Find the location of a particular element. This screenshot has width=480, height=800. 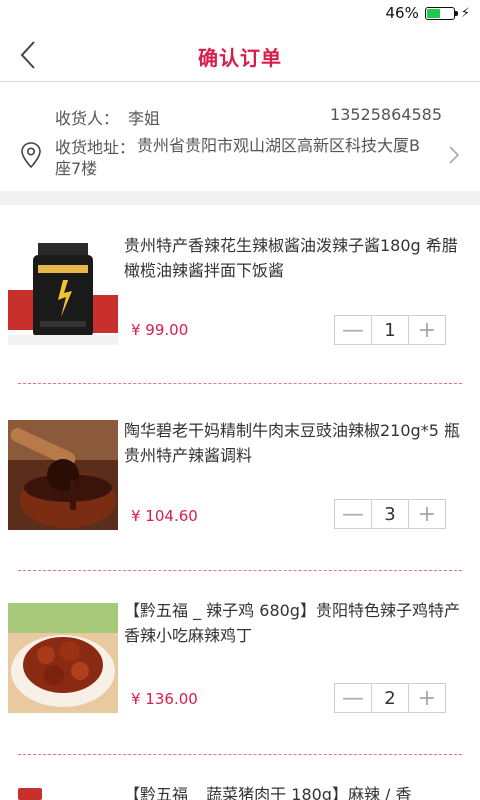

page-title: 确认订单 is located at coordinates (240, 58).